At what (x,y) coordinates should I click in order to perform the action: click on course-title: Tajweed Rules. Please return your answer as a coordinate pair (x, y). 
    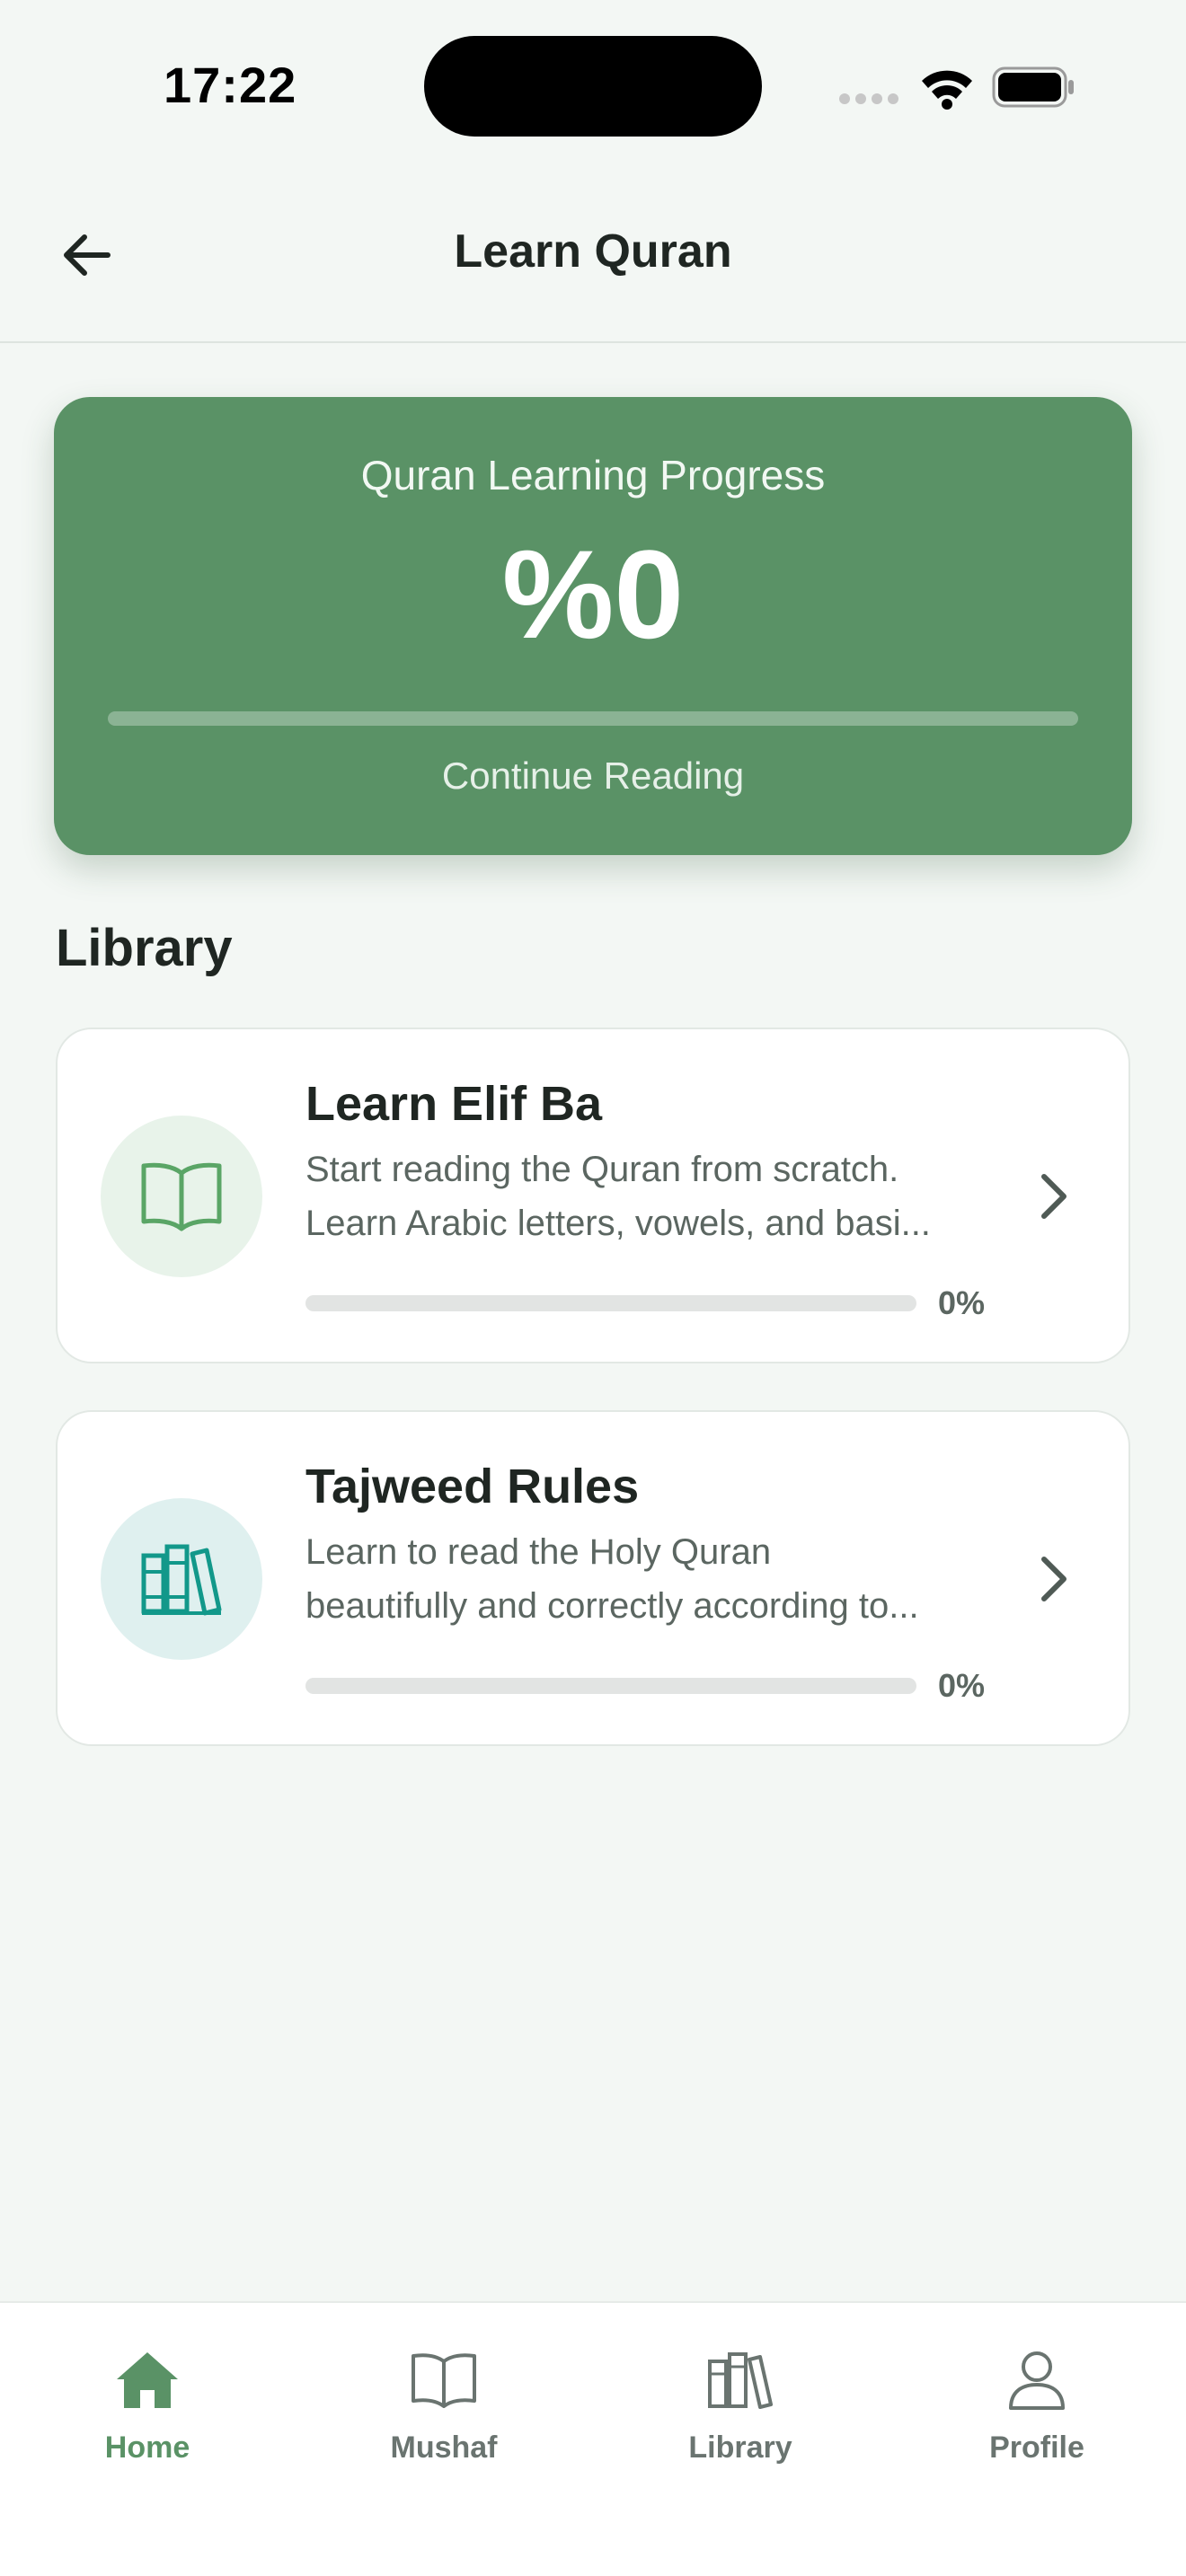
    Looking at the image, I should click on (472, 1486).